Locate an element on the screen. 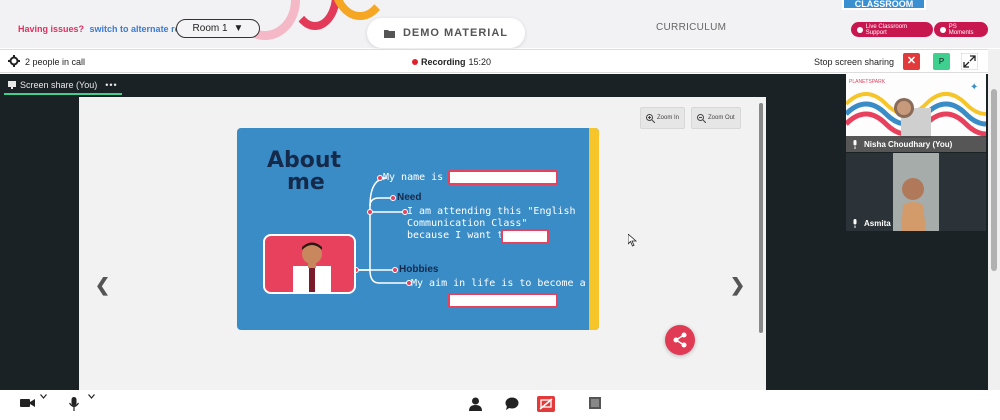 The height and width of the screenshot is (420, 1000). aim-blank-field is located at coordinates (503, 300).